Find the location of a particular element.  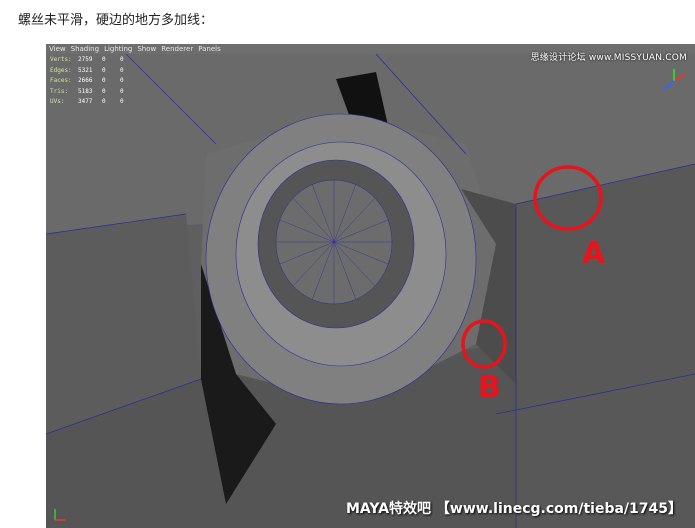

label-a: A is located at coordinates (594, 253).